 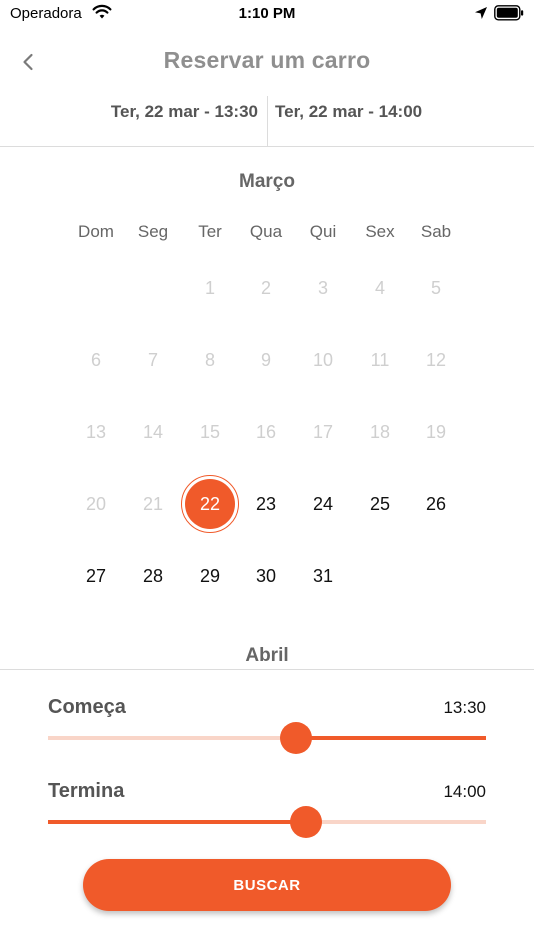 I want to click on calendar-day: 28, so click(x=153, y=576).